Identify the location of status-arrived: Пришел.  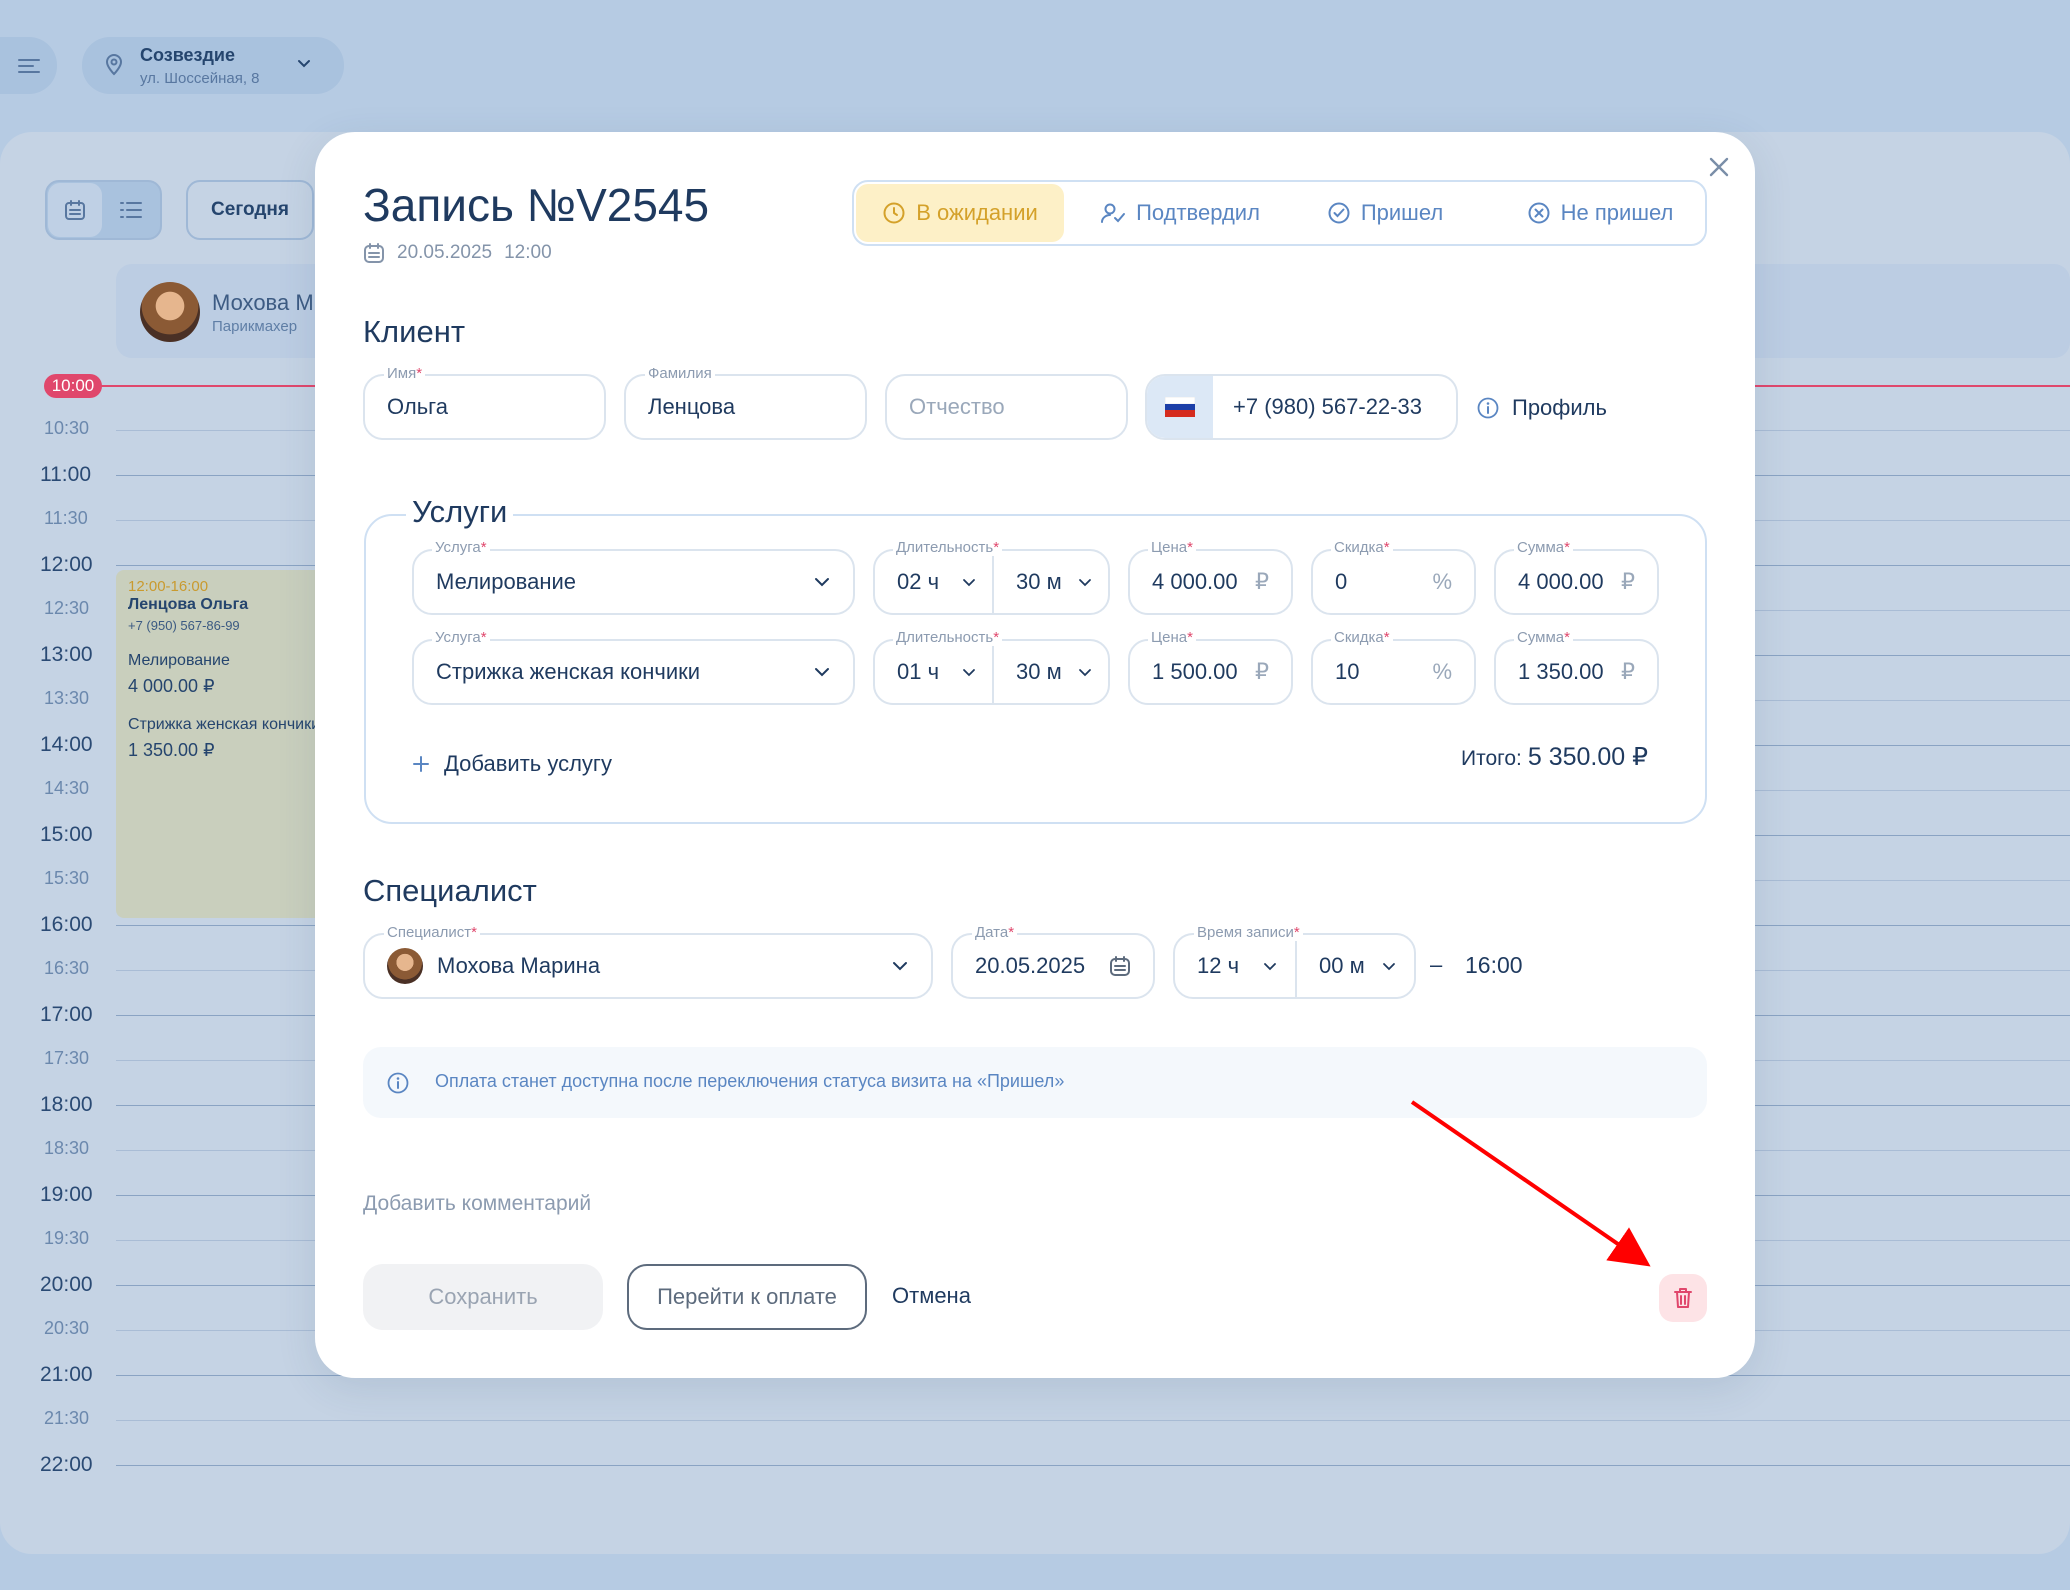
(1385, 213).